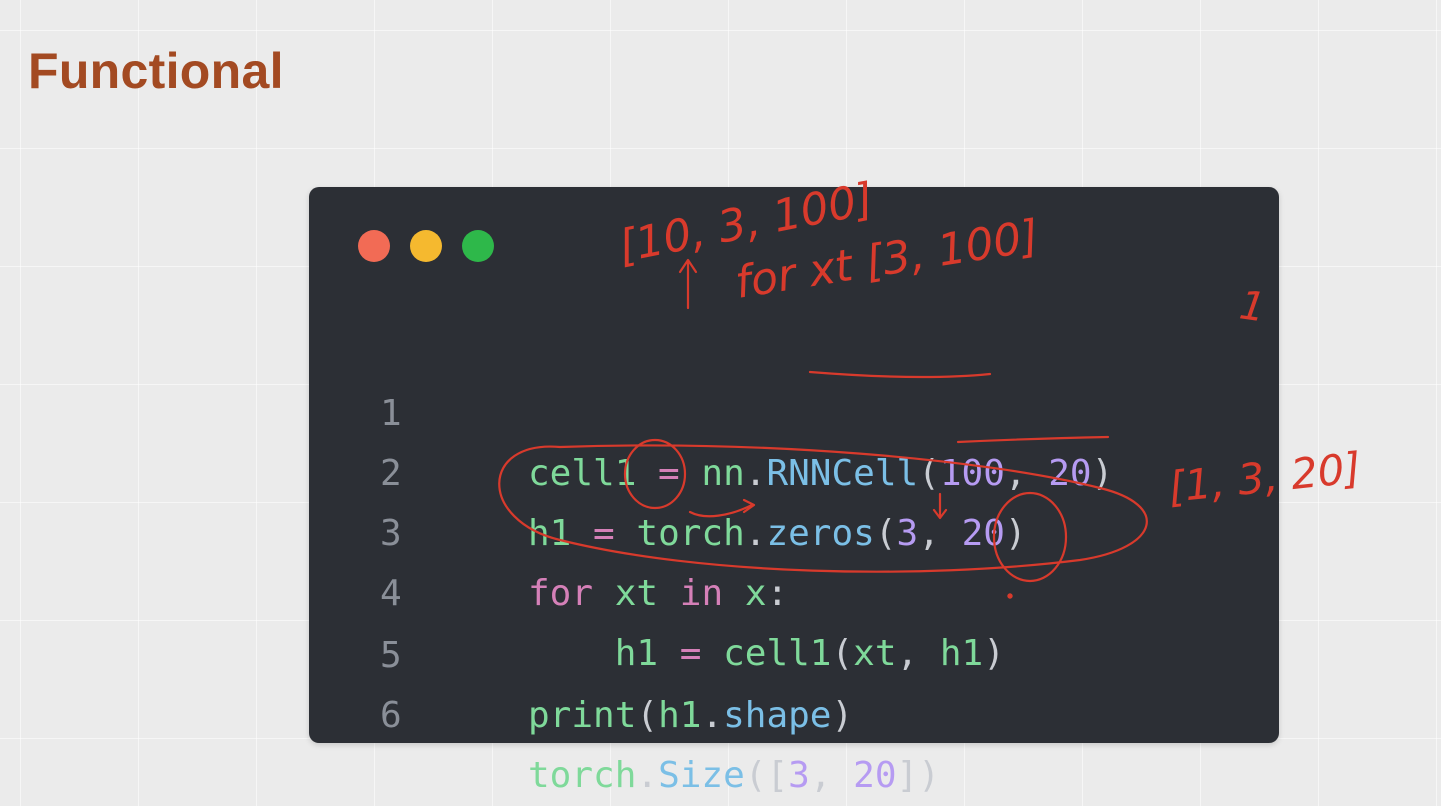 The width and height of the screenshot is (1441, 806). What do you see at coordinates (842, 473) in the screenshot?
I see `code-token: RNNCell` at bounding box center [842, 473].